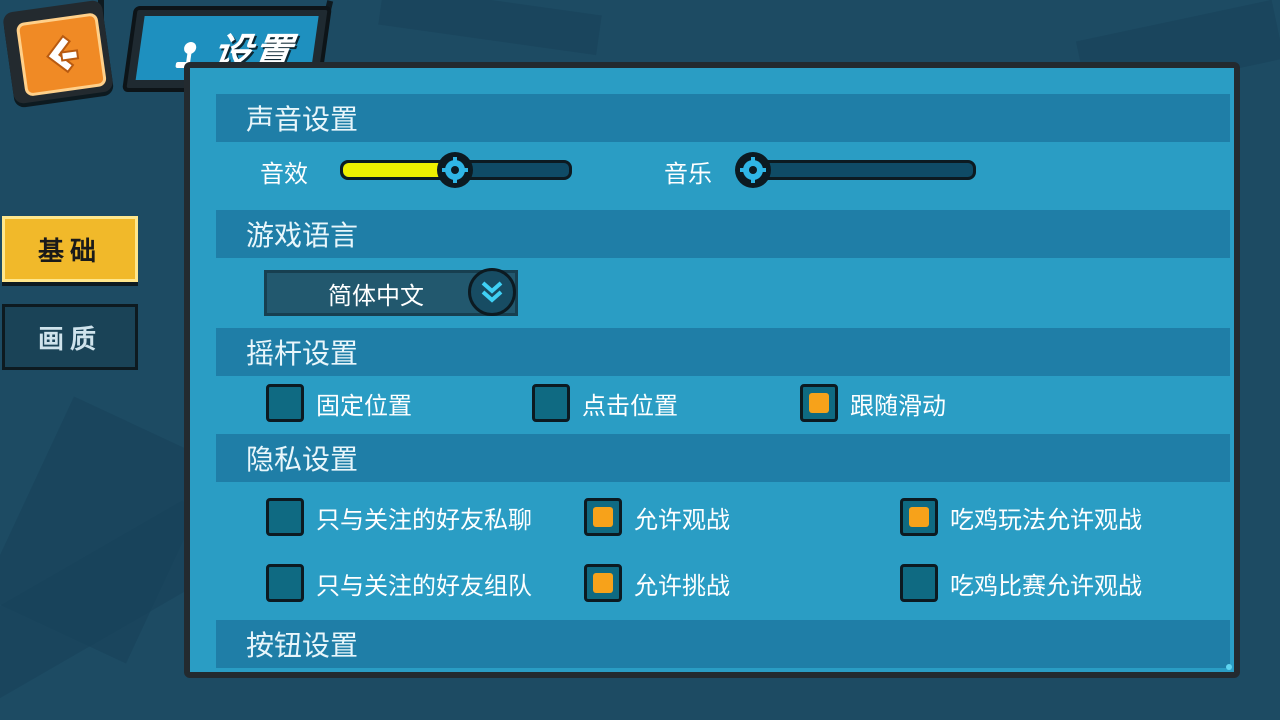  Describe the element at coordinates (630, 405) in the screenshot. I see `checkbox-label: 点击位置` at that location.